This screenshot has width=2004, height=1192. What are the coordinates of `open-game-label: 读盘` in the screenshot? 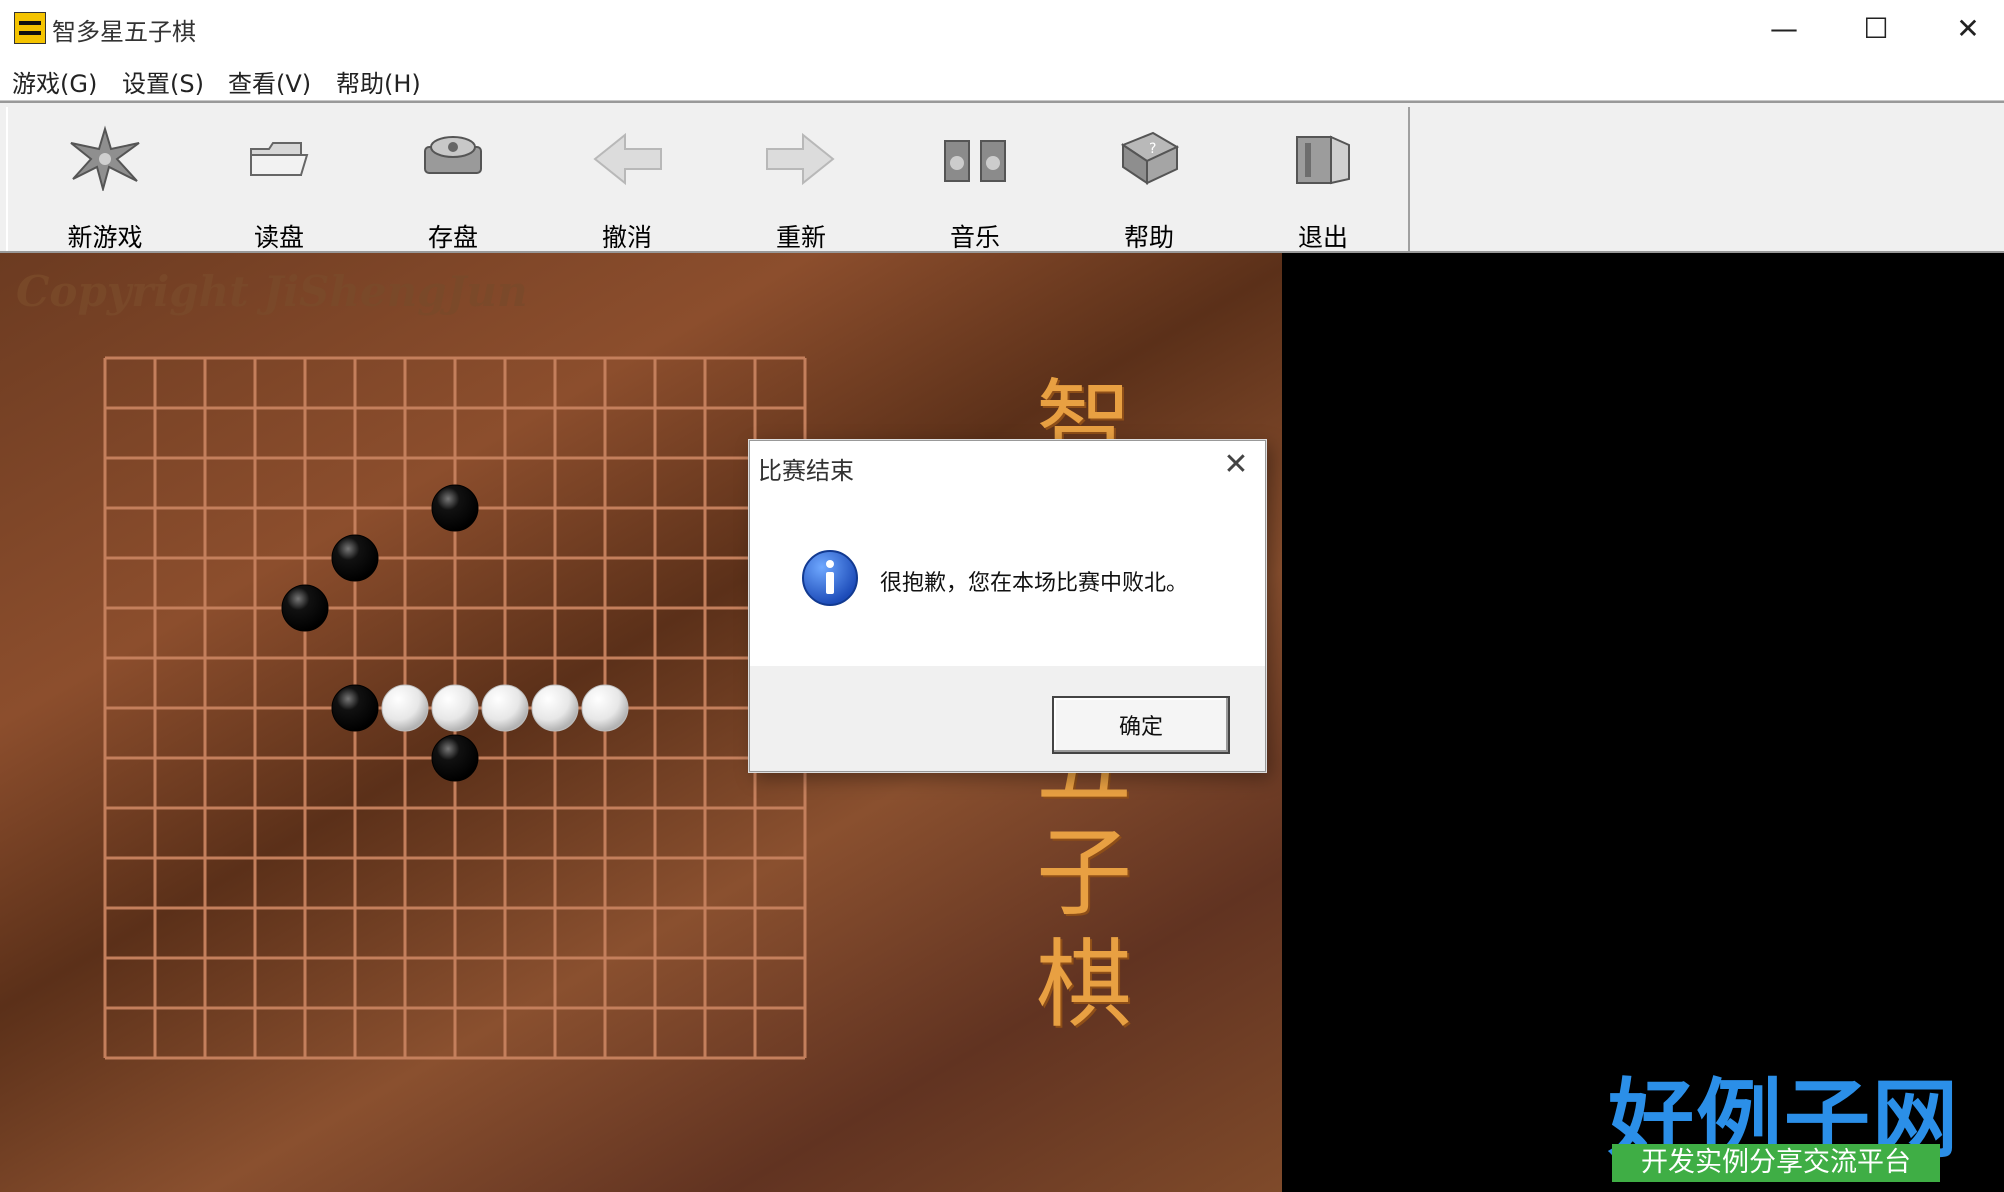 It's located at (278, 237).